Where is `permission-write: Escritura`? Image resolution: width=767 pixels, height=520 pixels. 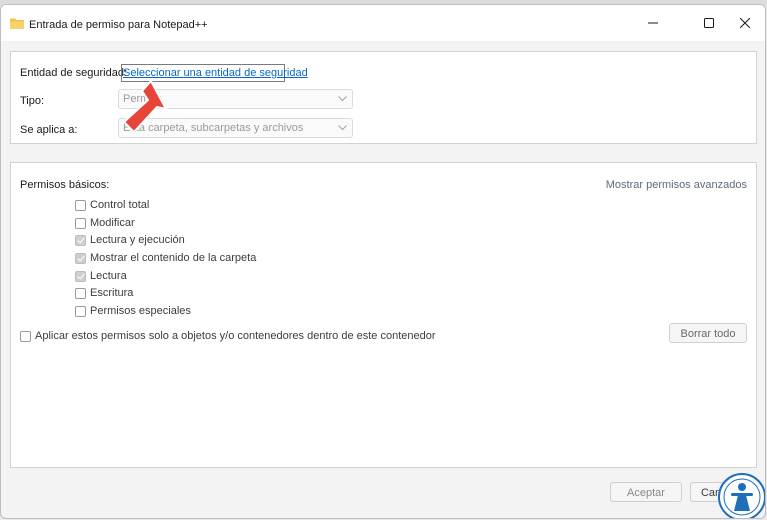
permission-write: Escritura is located at coordinates (104, 293).